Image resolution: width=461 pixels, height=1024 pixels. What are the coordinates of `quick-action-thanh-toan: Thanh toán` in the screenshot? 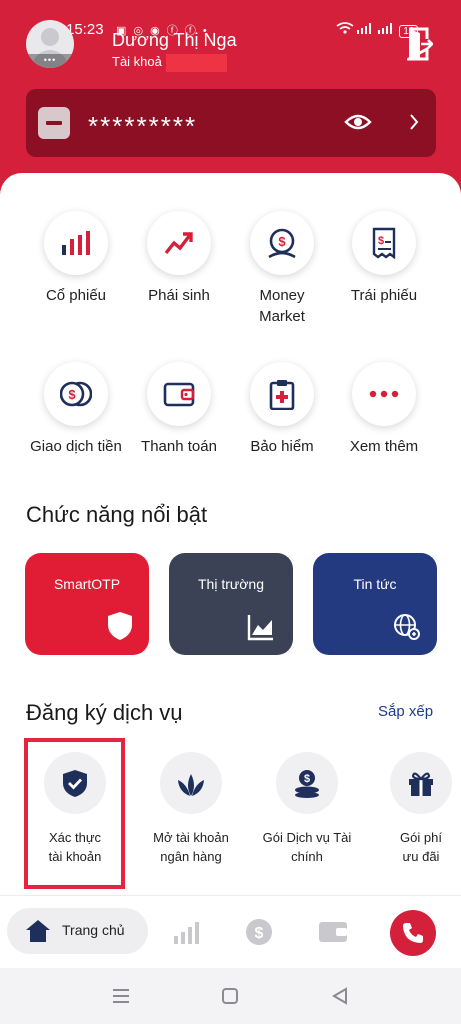 It's located at (179, 409).